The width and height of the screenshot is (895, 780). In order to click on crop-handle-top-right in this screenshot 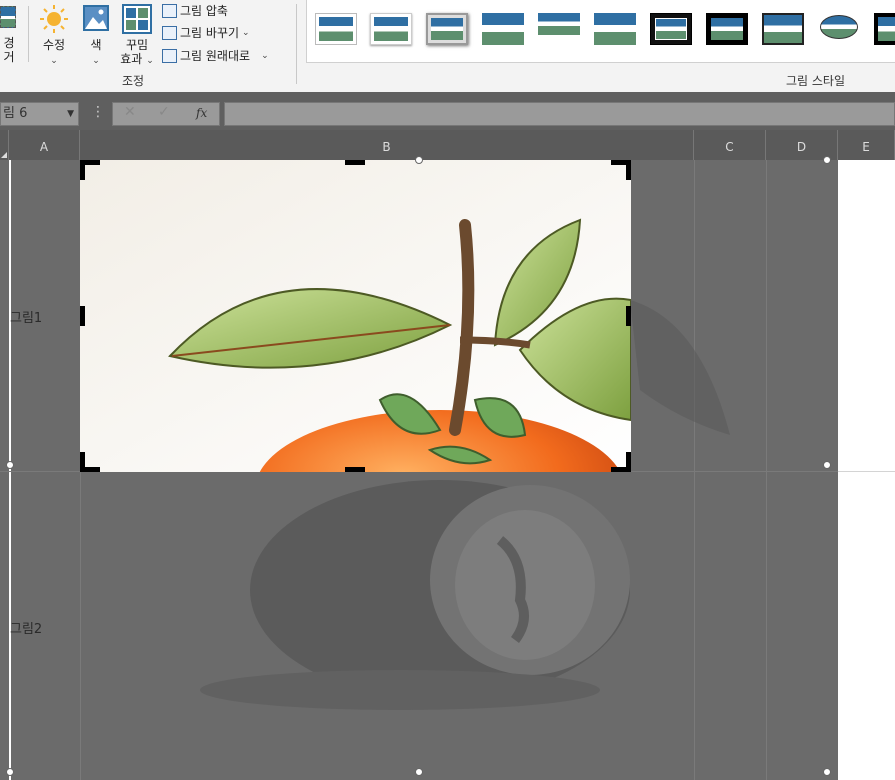, I will do `click(628, 170)`.